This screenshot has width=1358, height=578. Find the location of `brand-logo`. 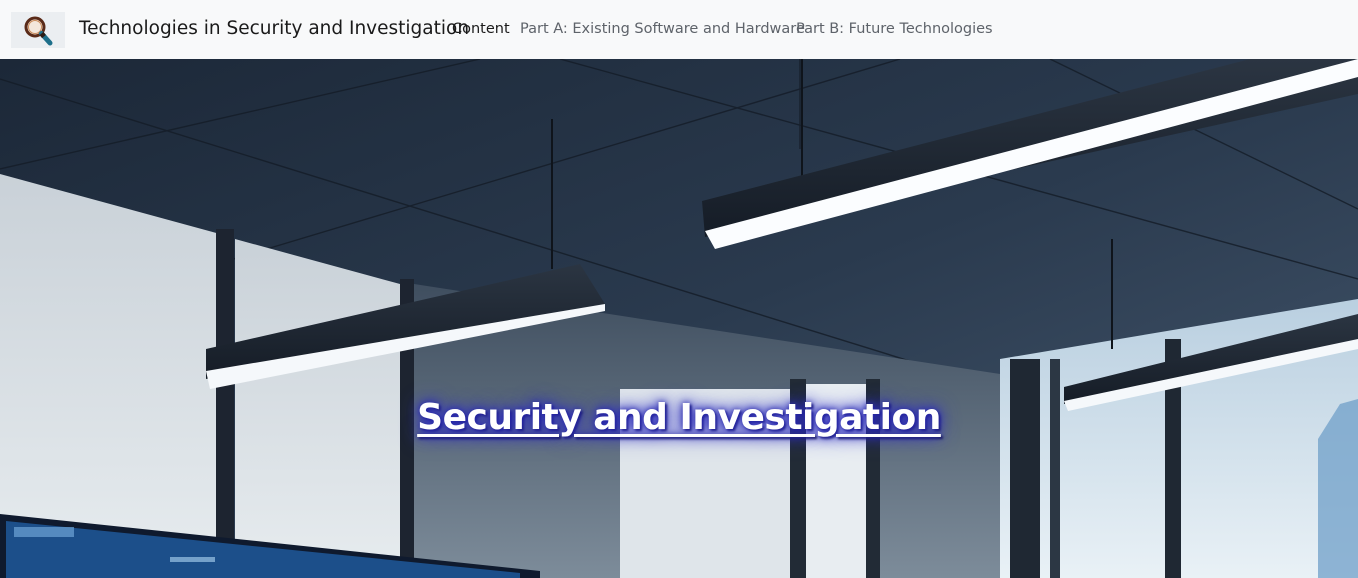

brand-logo is located at coordinates (38, 30).